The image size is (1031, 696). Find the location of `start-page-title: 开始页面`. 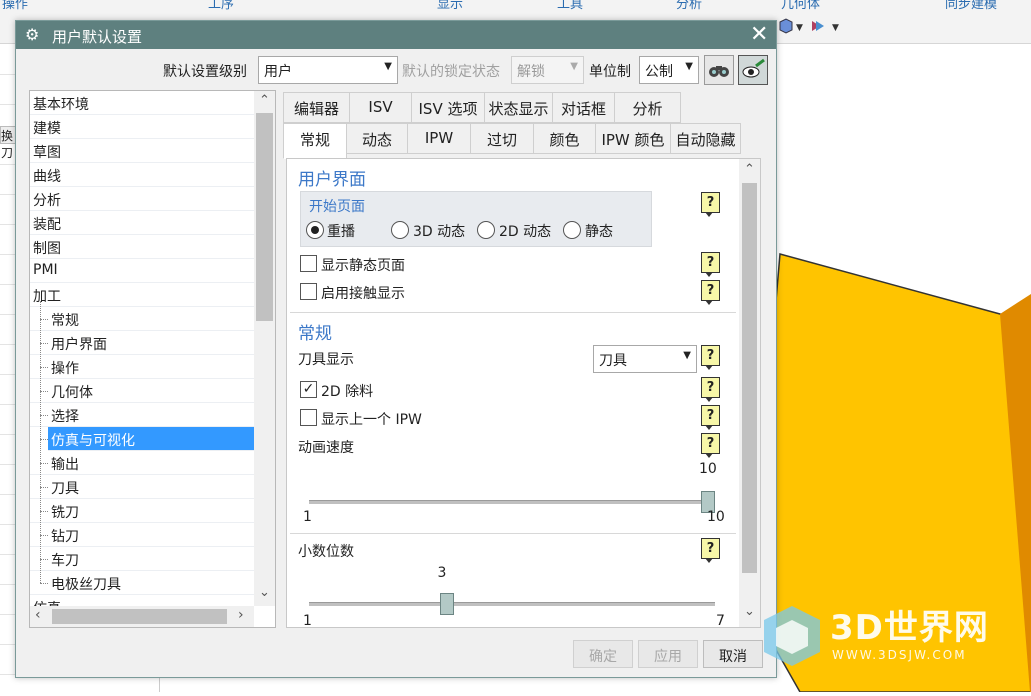

start-page-title: 开始页面 is located at coordinates (337, 207).